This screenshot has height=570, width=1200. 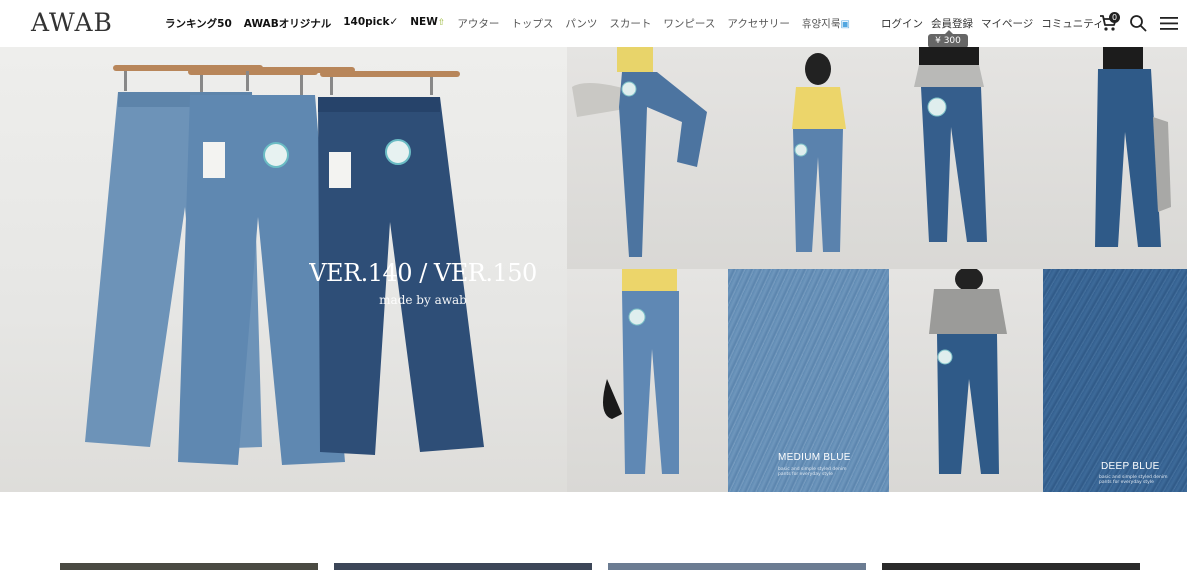 I want to click on model-photo-yellow-top, so click(x=808, y=158).